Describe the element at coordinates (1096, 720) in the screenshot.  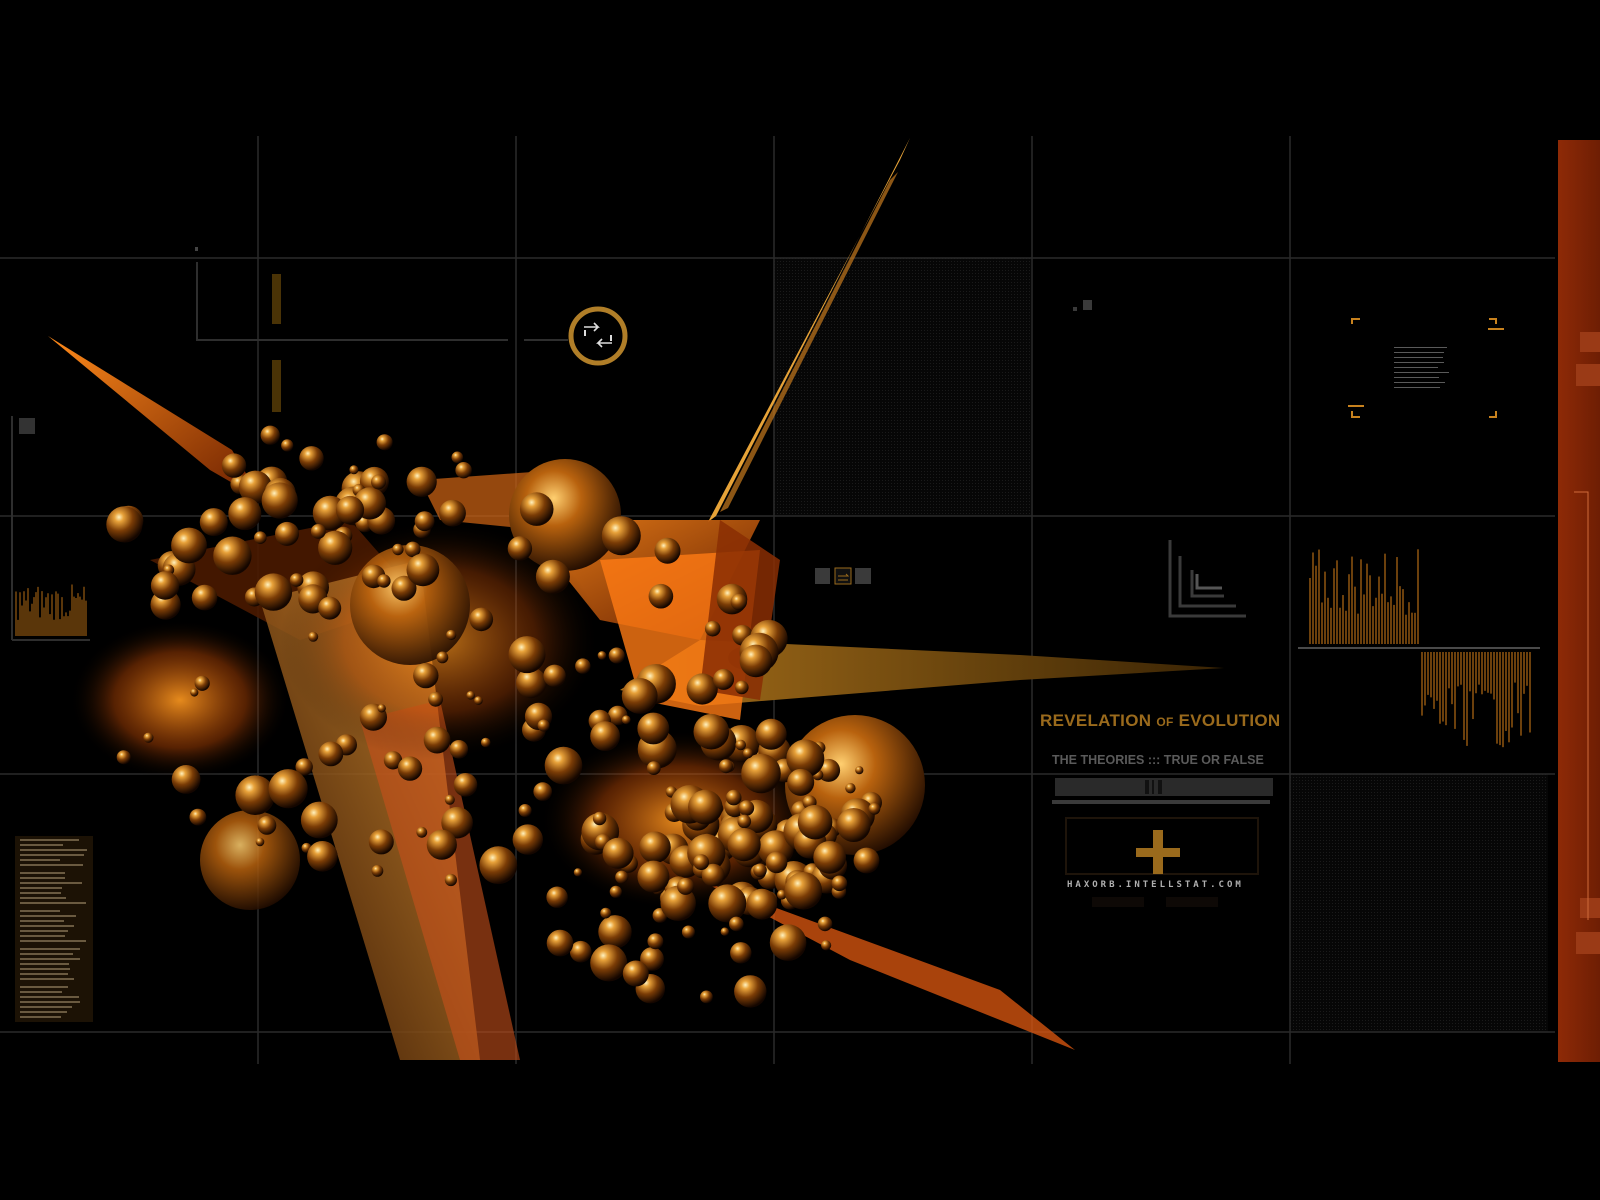
I see `title-word: REVELATION` at that location.